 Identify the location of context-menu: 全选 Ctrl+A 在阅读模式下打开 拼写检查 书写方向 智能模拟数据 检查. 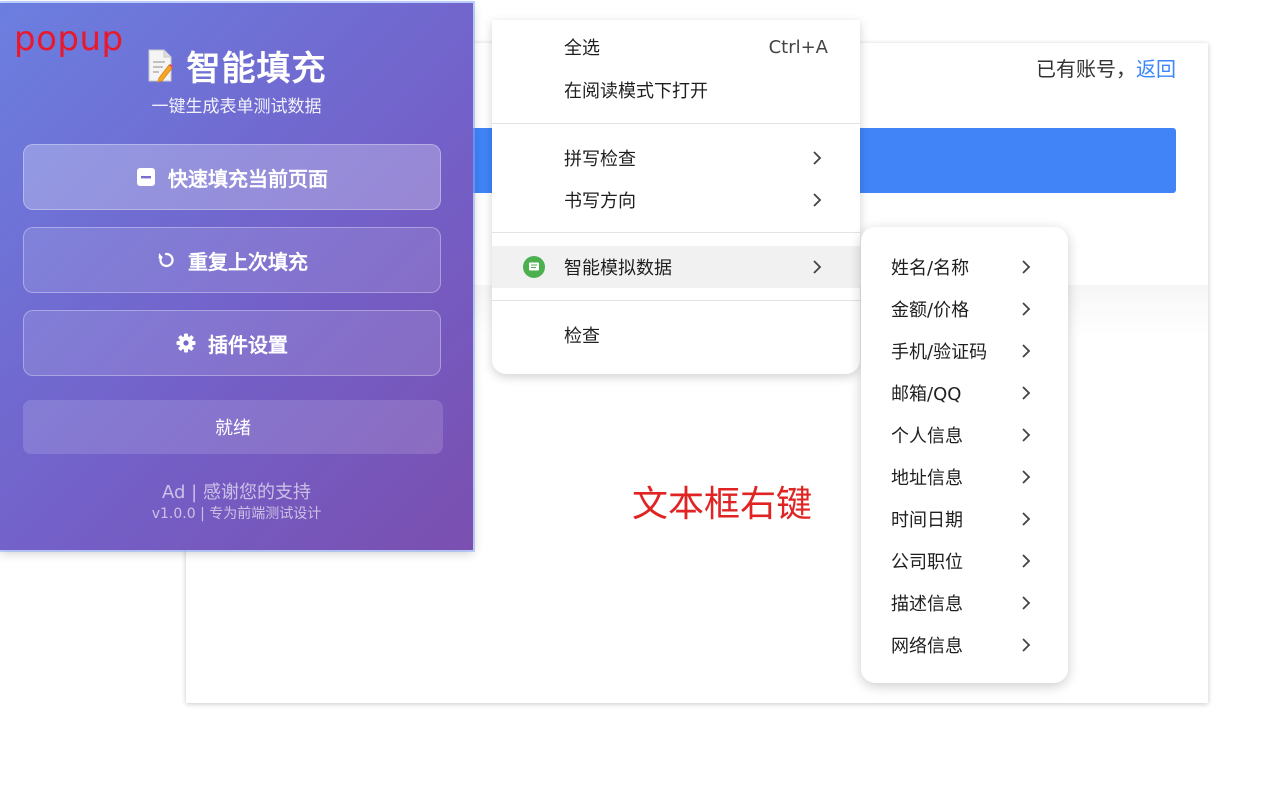
(676, 197).